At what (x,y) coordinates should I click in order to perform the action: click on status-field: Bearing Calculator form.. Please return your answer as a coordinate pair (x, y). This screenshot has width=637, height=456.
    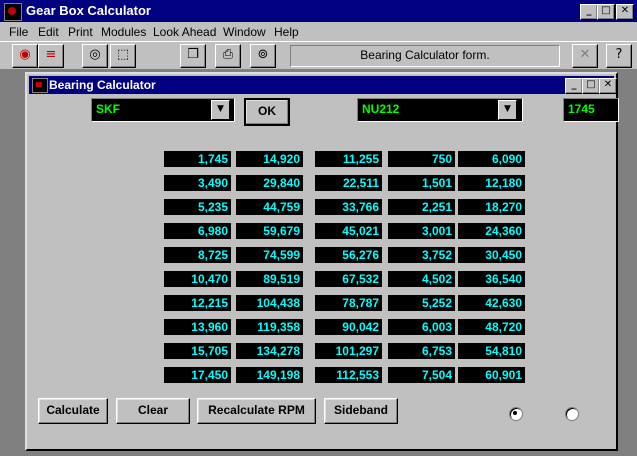
    Looking at the image, I should click on (425, 56).